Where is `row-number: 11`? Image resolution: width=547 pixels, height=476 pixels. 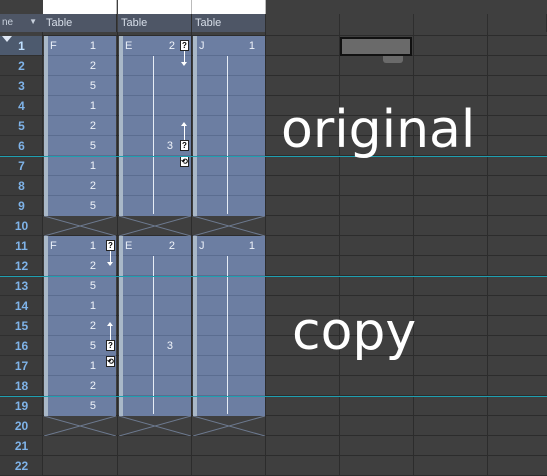 row-number: 11 is located at coordinates (21, 246).